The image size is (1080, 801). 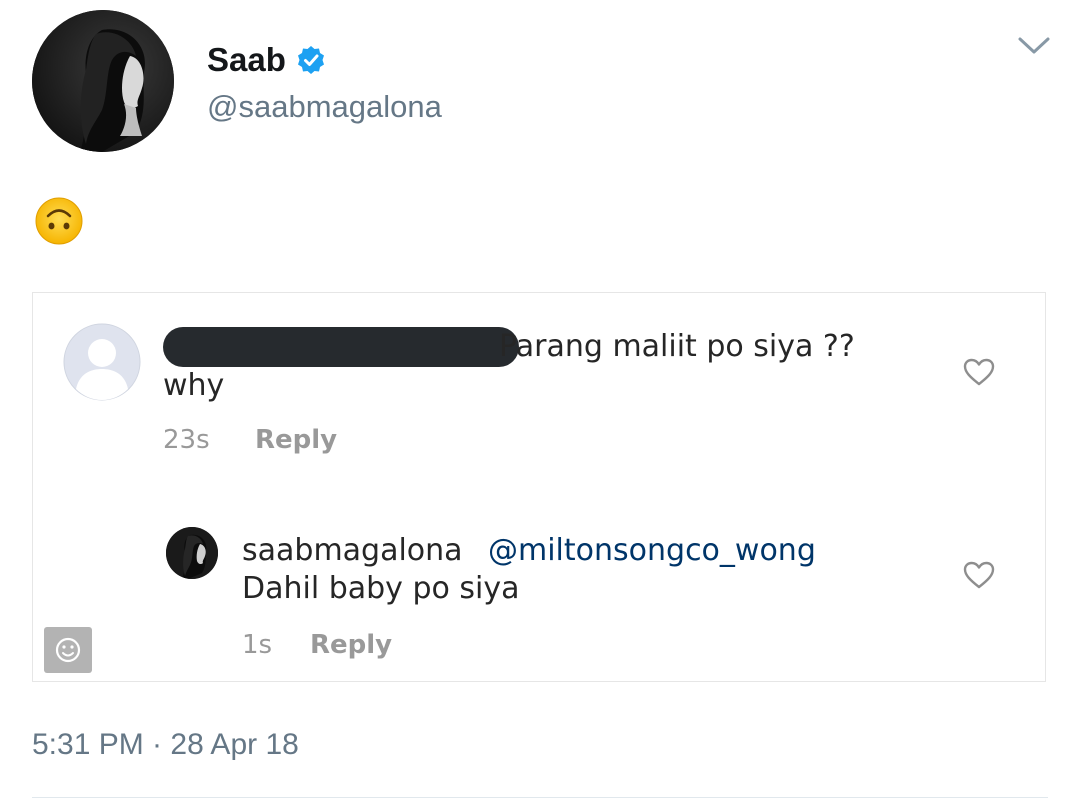 I want to click on comment-text: Parang maliit po siya ??, so click(x=677, y=346).